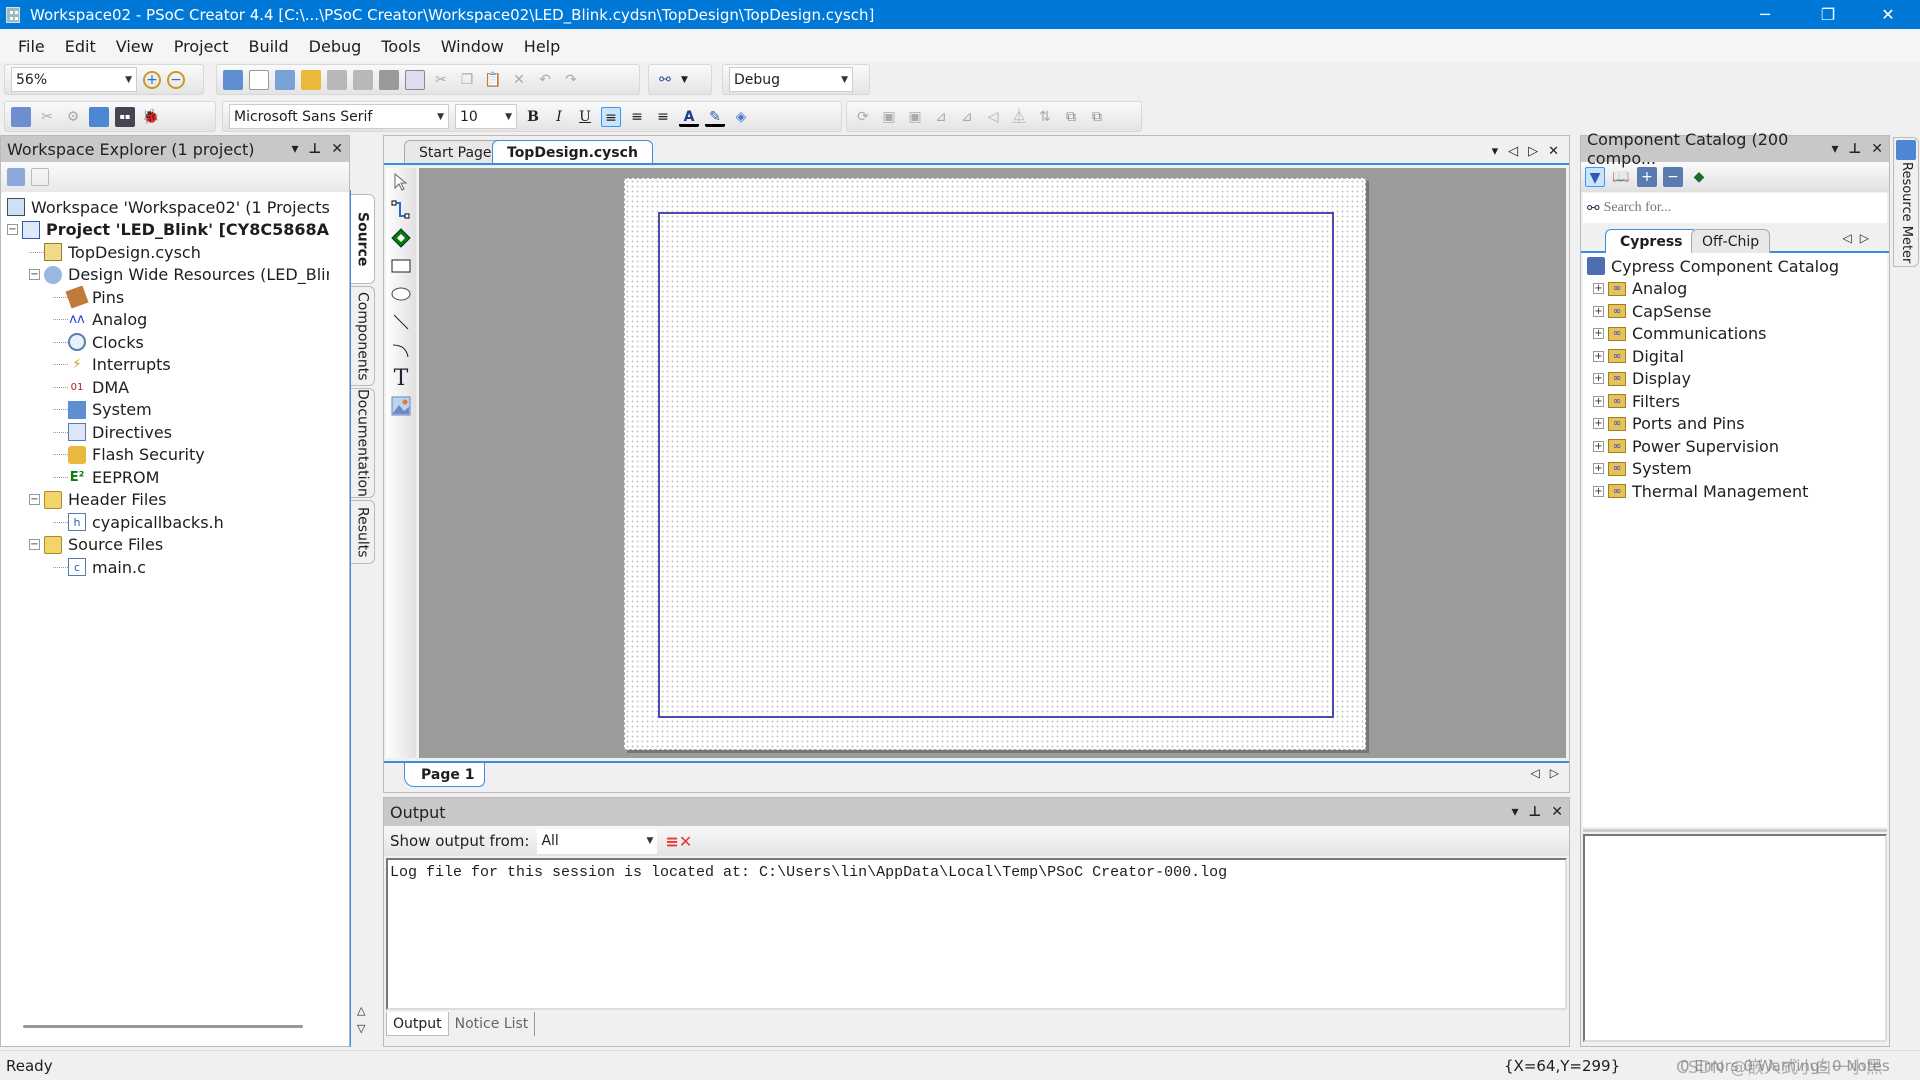  Describe the element at coordinates (941, 117) in the screenshot. I see `flip-horizontal-icon: ⊿` at that location.